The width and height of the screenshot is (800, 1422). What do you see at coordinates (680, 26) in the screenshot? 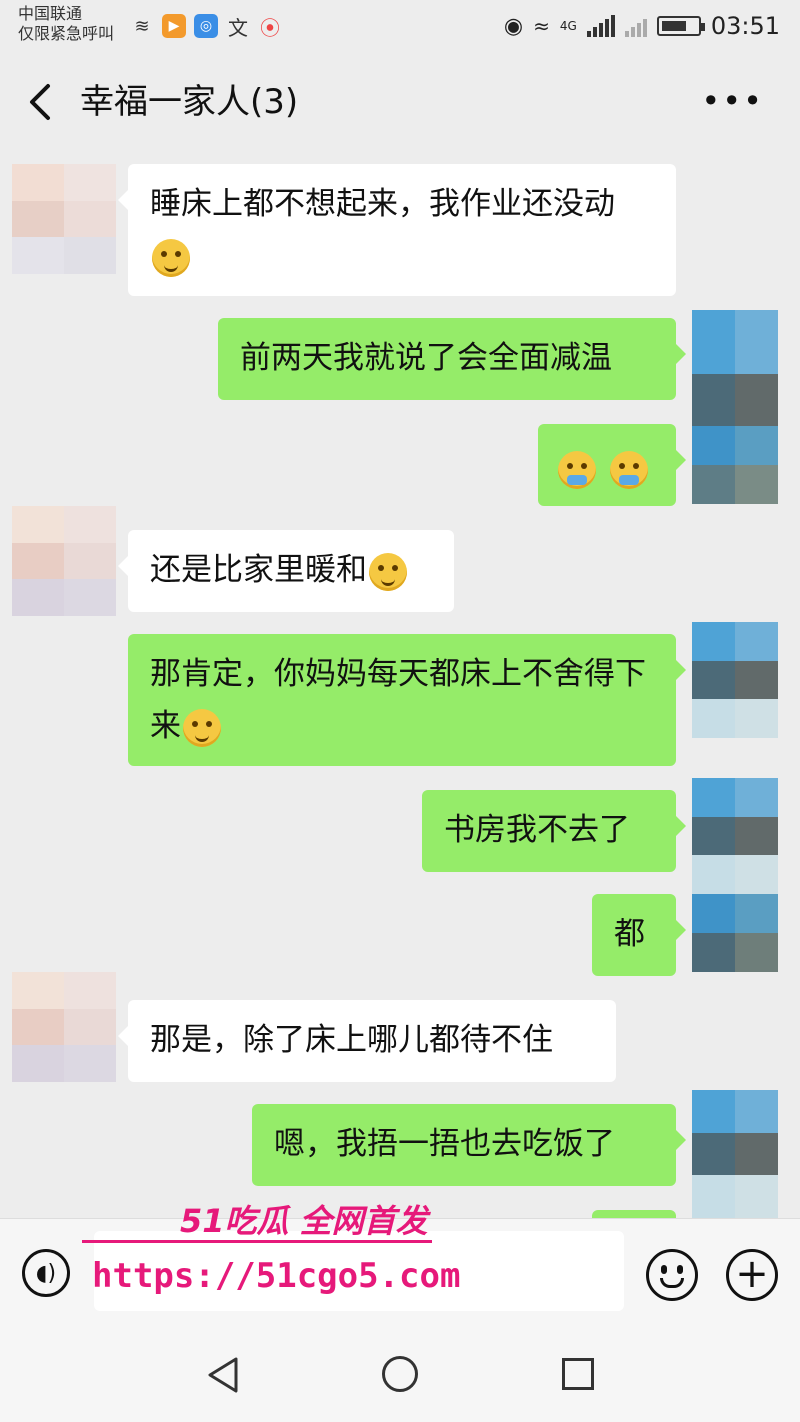
I see `battery-icon` at bounding box center [680, 26].